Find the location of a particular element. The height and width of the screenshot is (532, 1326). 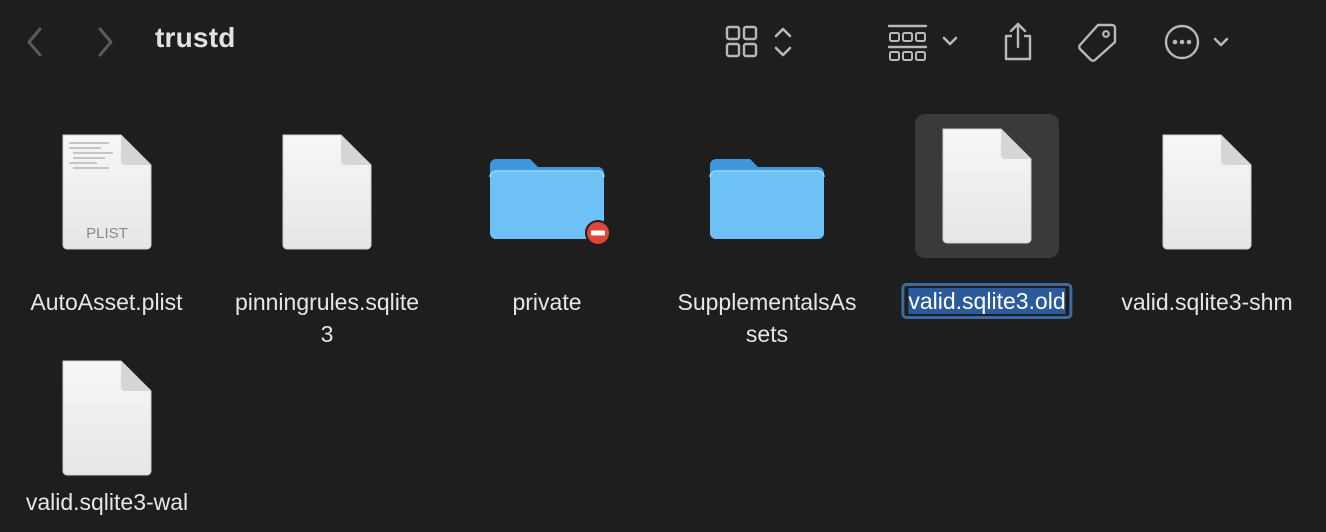

file-item-pinningrules: pinningrules.sqlite3 is located at coordinates (327, 228).